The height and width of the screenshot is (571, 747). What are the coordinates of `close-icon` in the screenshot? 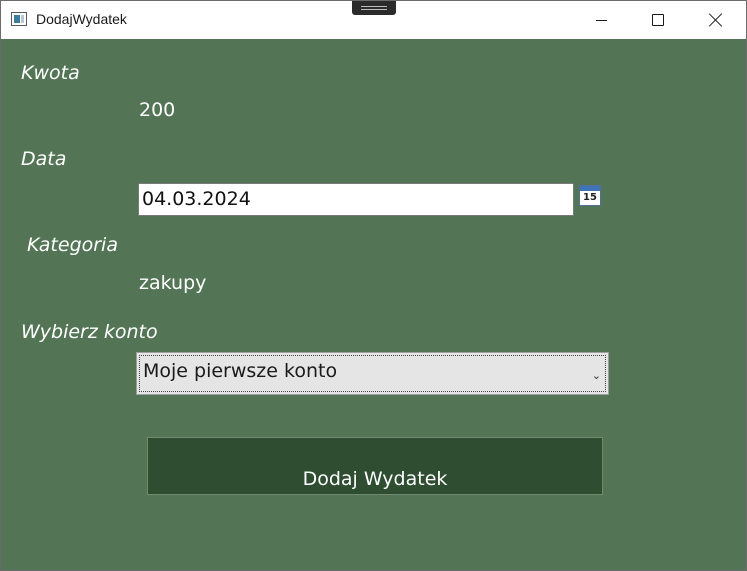 It's located at (716, 20).